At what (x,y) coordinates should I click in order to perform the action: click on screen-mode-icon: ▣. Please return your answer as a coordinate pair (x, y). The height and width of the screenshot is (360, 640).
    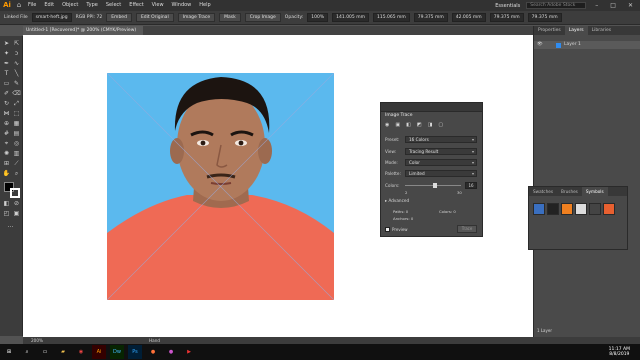
    Looking at the image, I should click on (16, 214).